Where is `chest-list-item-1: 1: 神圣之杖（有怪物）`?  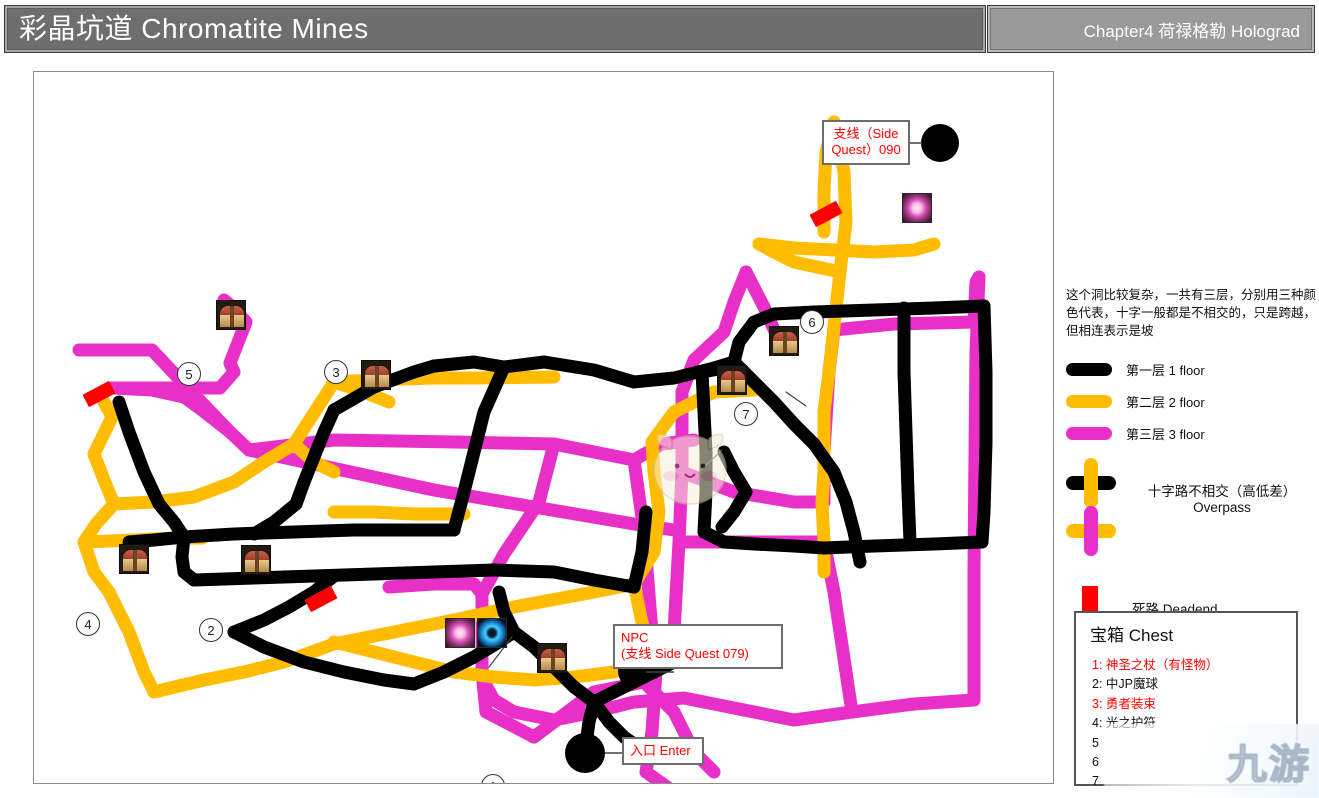
chest-list-item-1: 1: 神圣之杖（有怪物） is located at coordinates (1155, 665).